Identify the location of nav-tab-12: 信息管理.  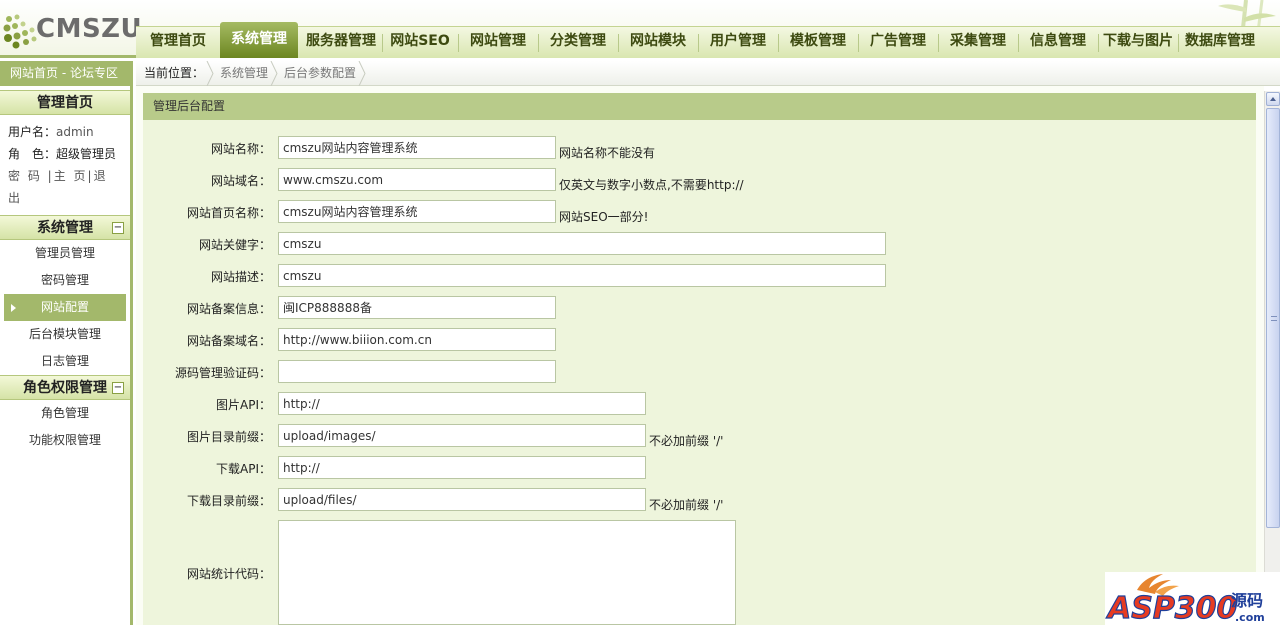
(1058, 42).